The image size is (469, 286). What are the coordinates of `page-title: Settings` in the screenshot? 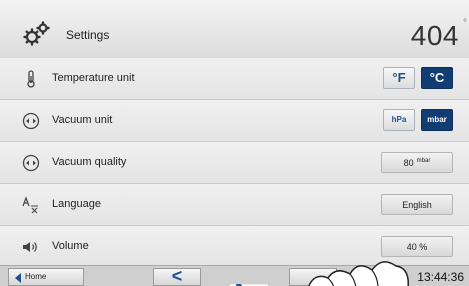 It's located at (88, 35).